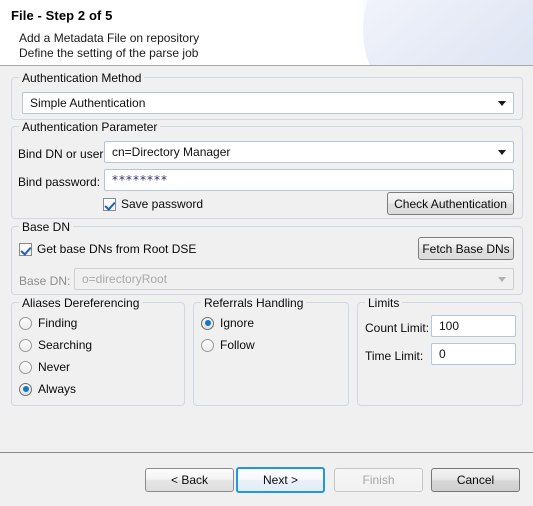 The width and height of the screenshot is (533, 506). What do you see at coordinates (90, 127) in the screenshot?
I see `authentication-parameter-group-title: Authentication Parameter` at bounding box center [90, 127].